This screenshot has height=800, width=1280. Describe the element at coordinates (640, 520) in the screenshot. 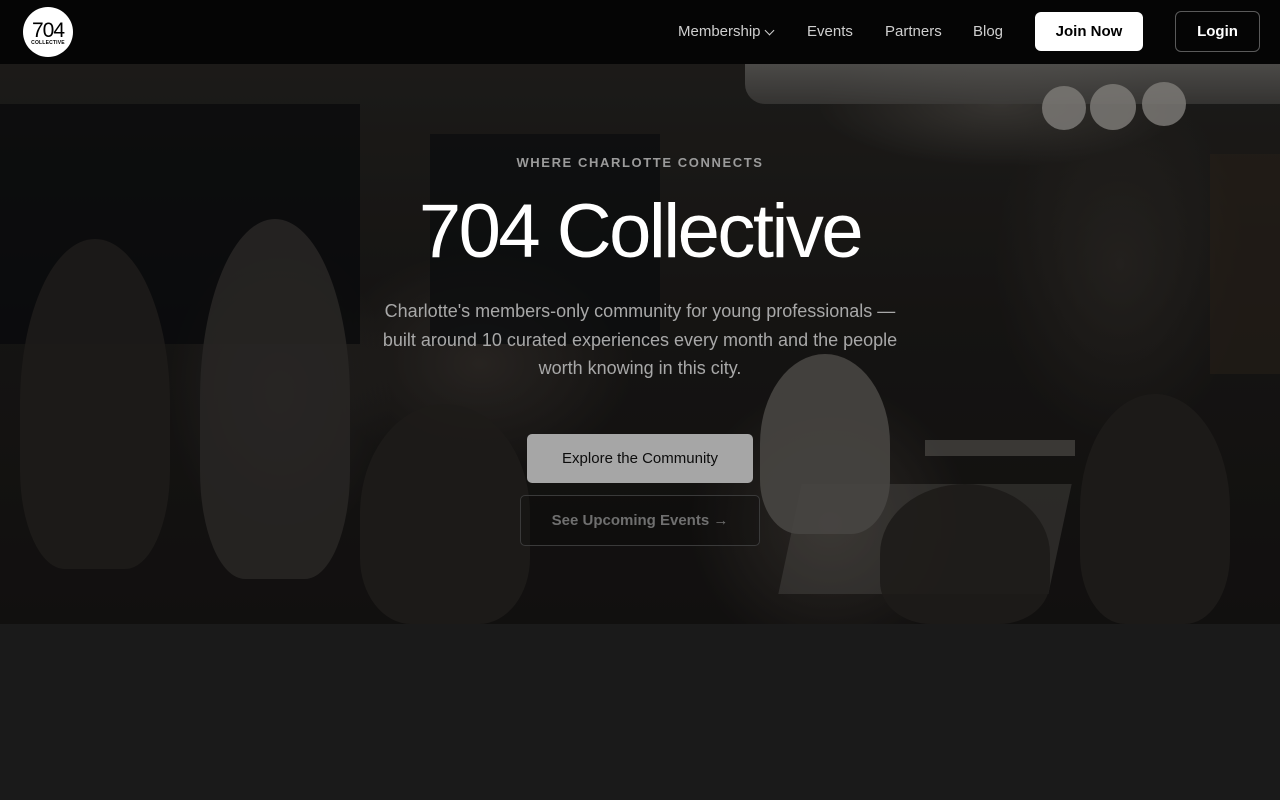

I see `see-upcoming-events-button: See Upcoming Events →` at that location.